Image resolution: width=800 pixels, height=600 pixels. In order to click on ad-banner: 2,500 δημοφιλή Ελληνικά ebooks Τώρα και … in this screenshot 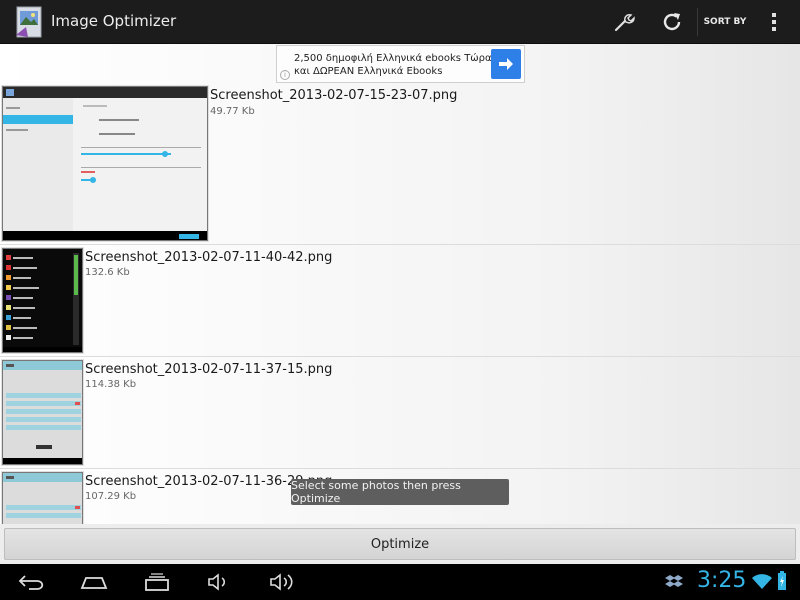, I will do `click(400, 64)`.